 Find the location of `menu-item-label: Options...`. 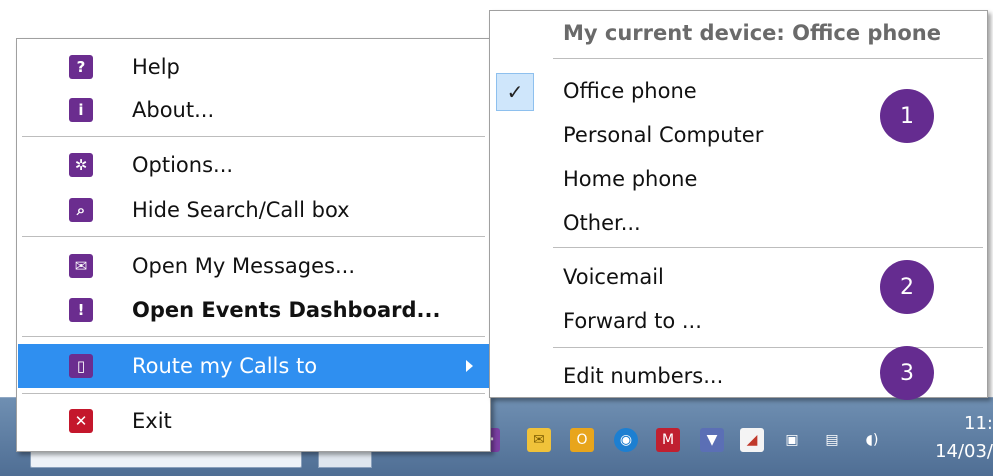

menu-item-label: Options... is located at coordinates (183, 165).